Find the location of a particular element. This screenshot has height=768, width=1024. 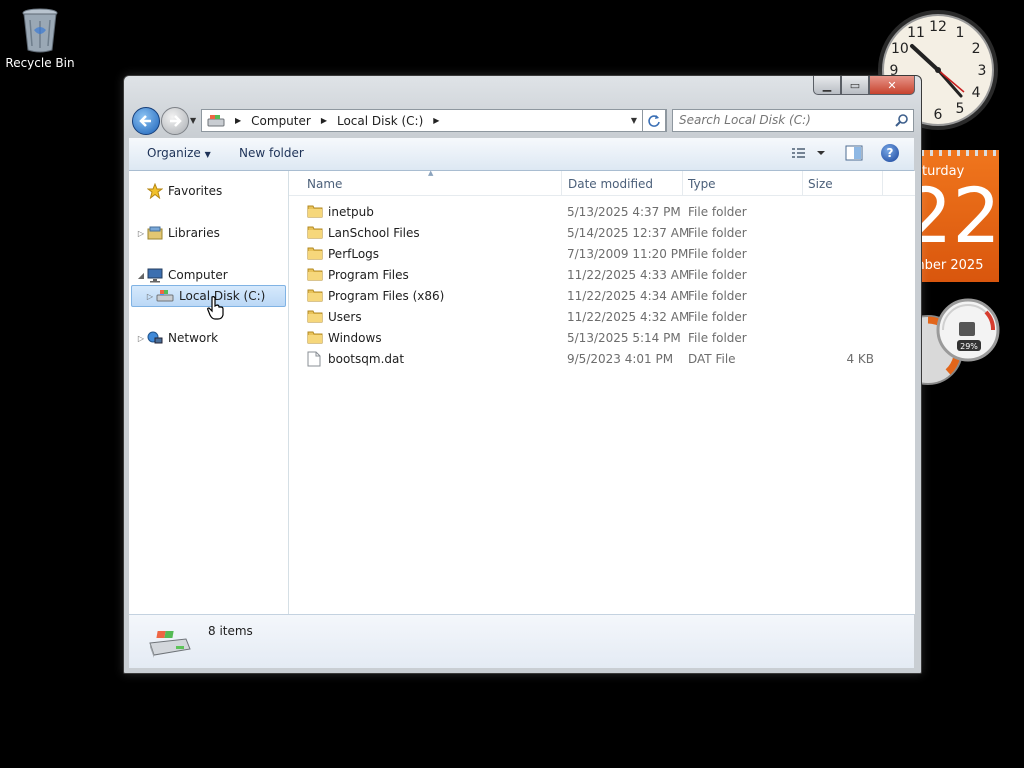

calendar-day-number: 22 is located at coordinates (955, 215).